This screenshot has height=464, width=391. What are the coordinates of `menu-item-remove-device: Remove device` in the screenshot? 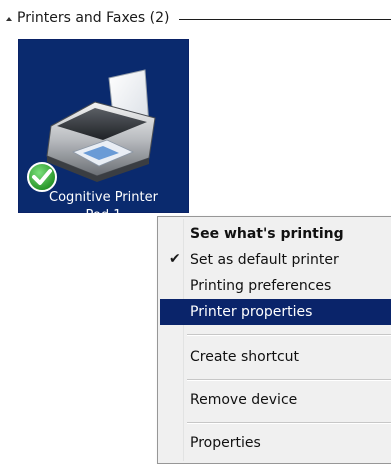 It's located at (275, 400).